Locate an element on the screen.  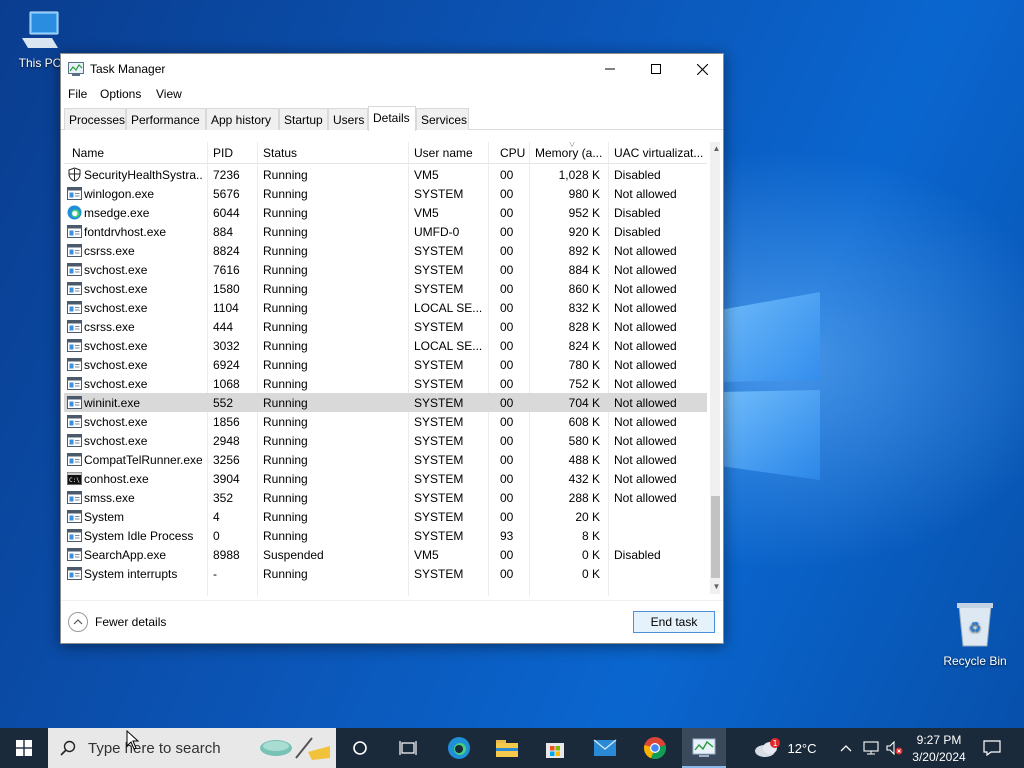
taskbar-file-explorer is located at coordinates (507, 748).